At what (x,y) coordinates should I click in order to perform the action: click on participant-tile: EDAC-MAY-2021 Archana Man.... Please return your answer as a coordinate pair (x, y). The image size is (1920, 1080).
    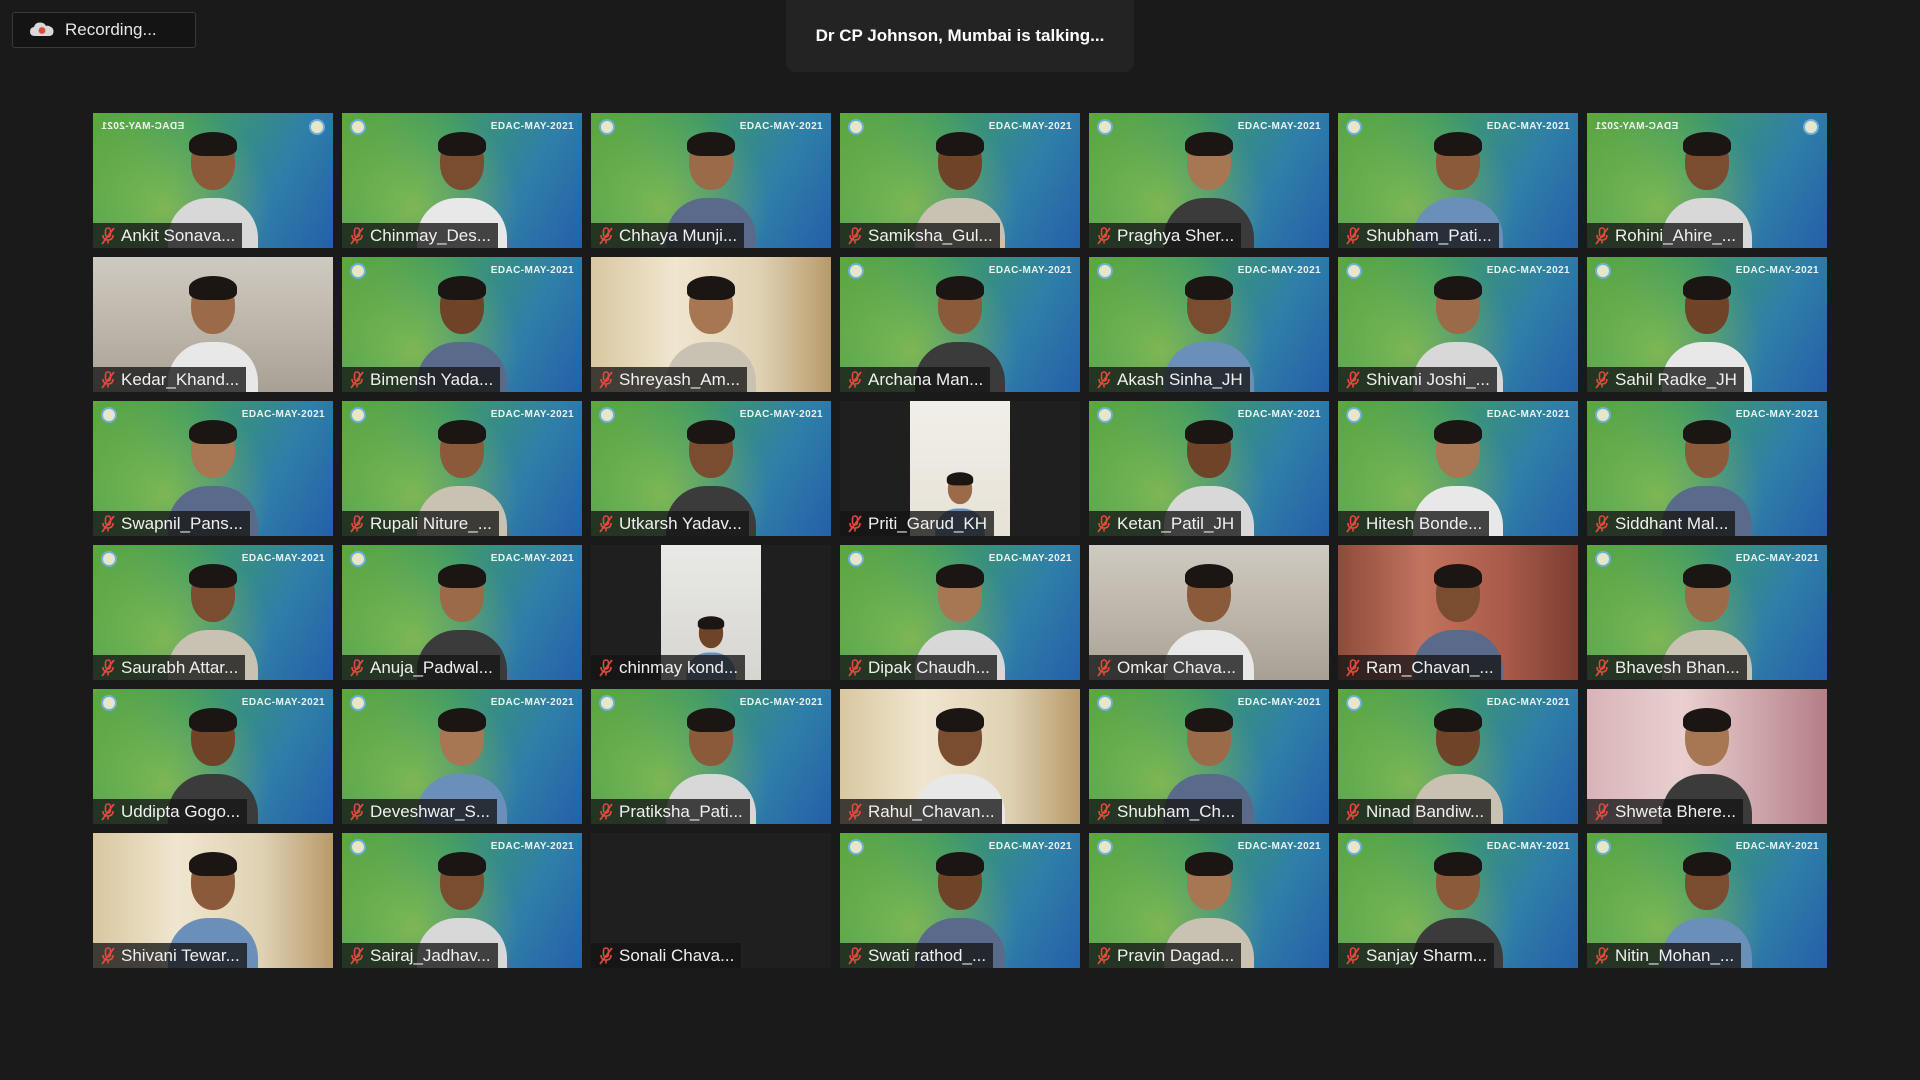
    Looking at the image, I should click on (960, 324).